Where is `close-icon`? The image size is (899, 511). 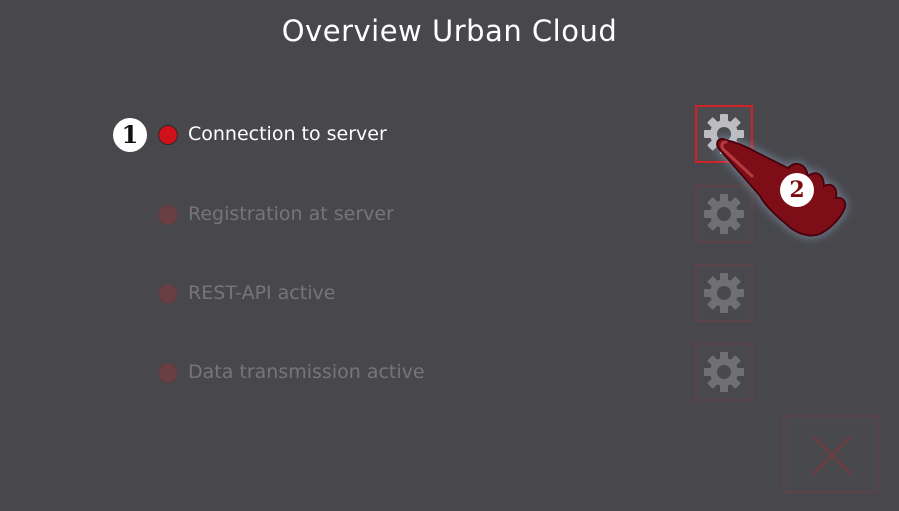 close-icon is located at coordinates (832, 455).